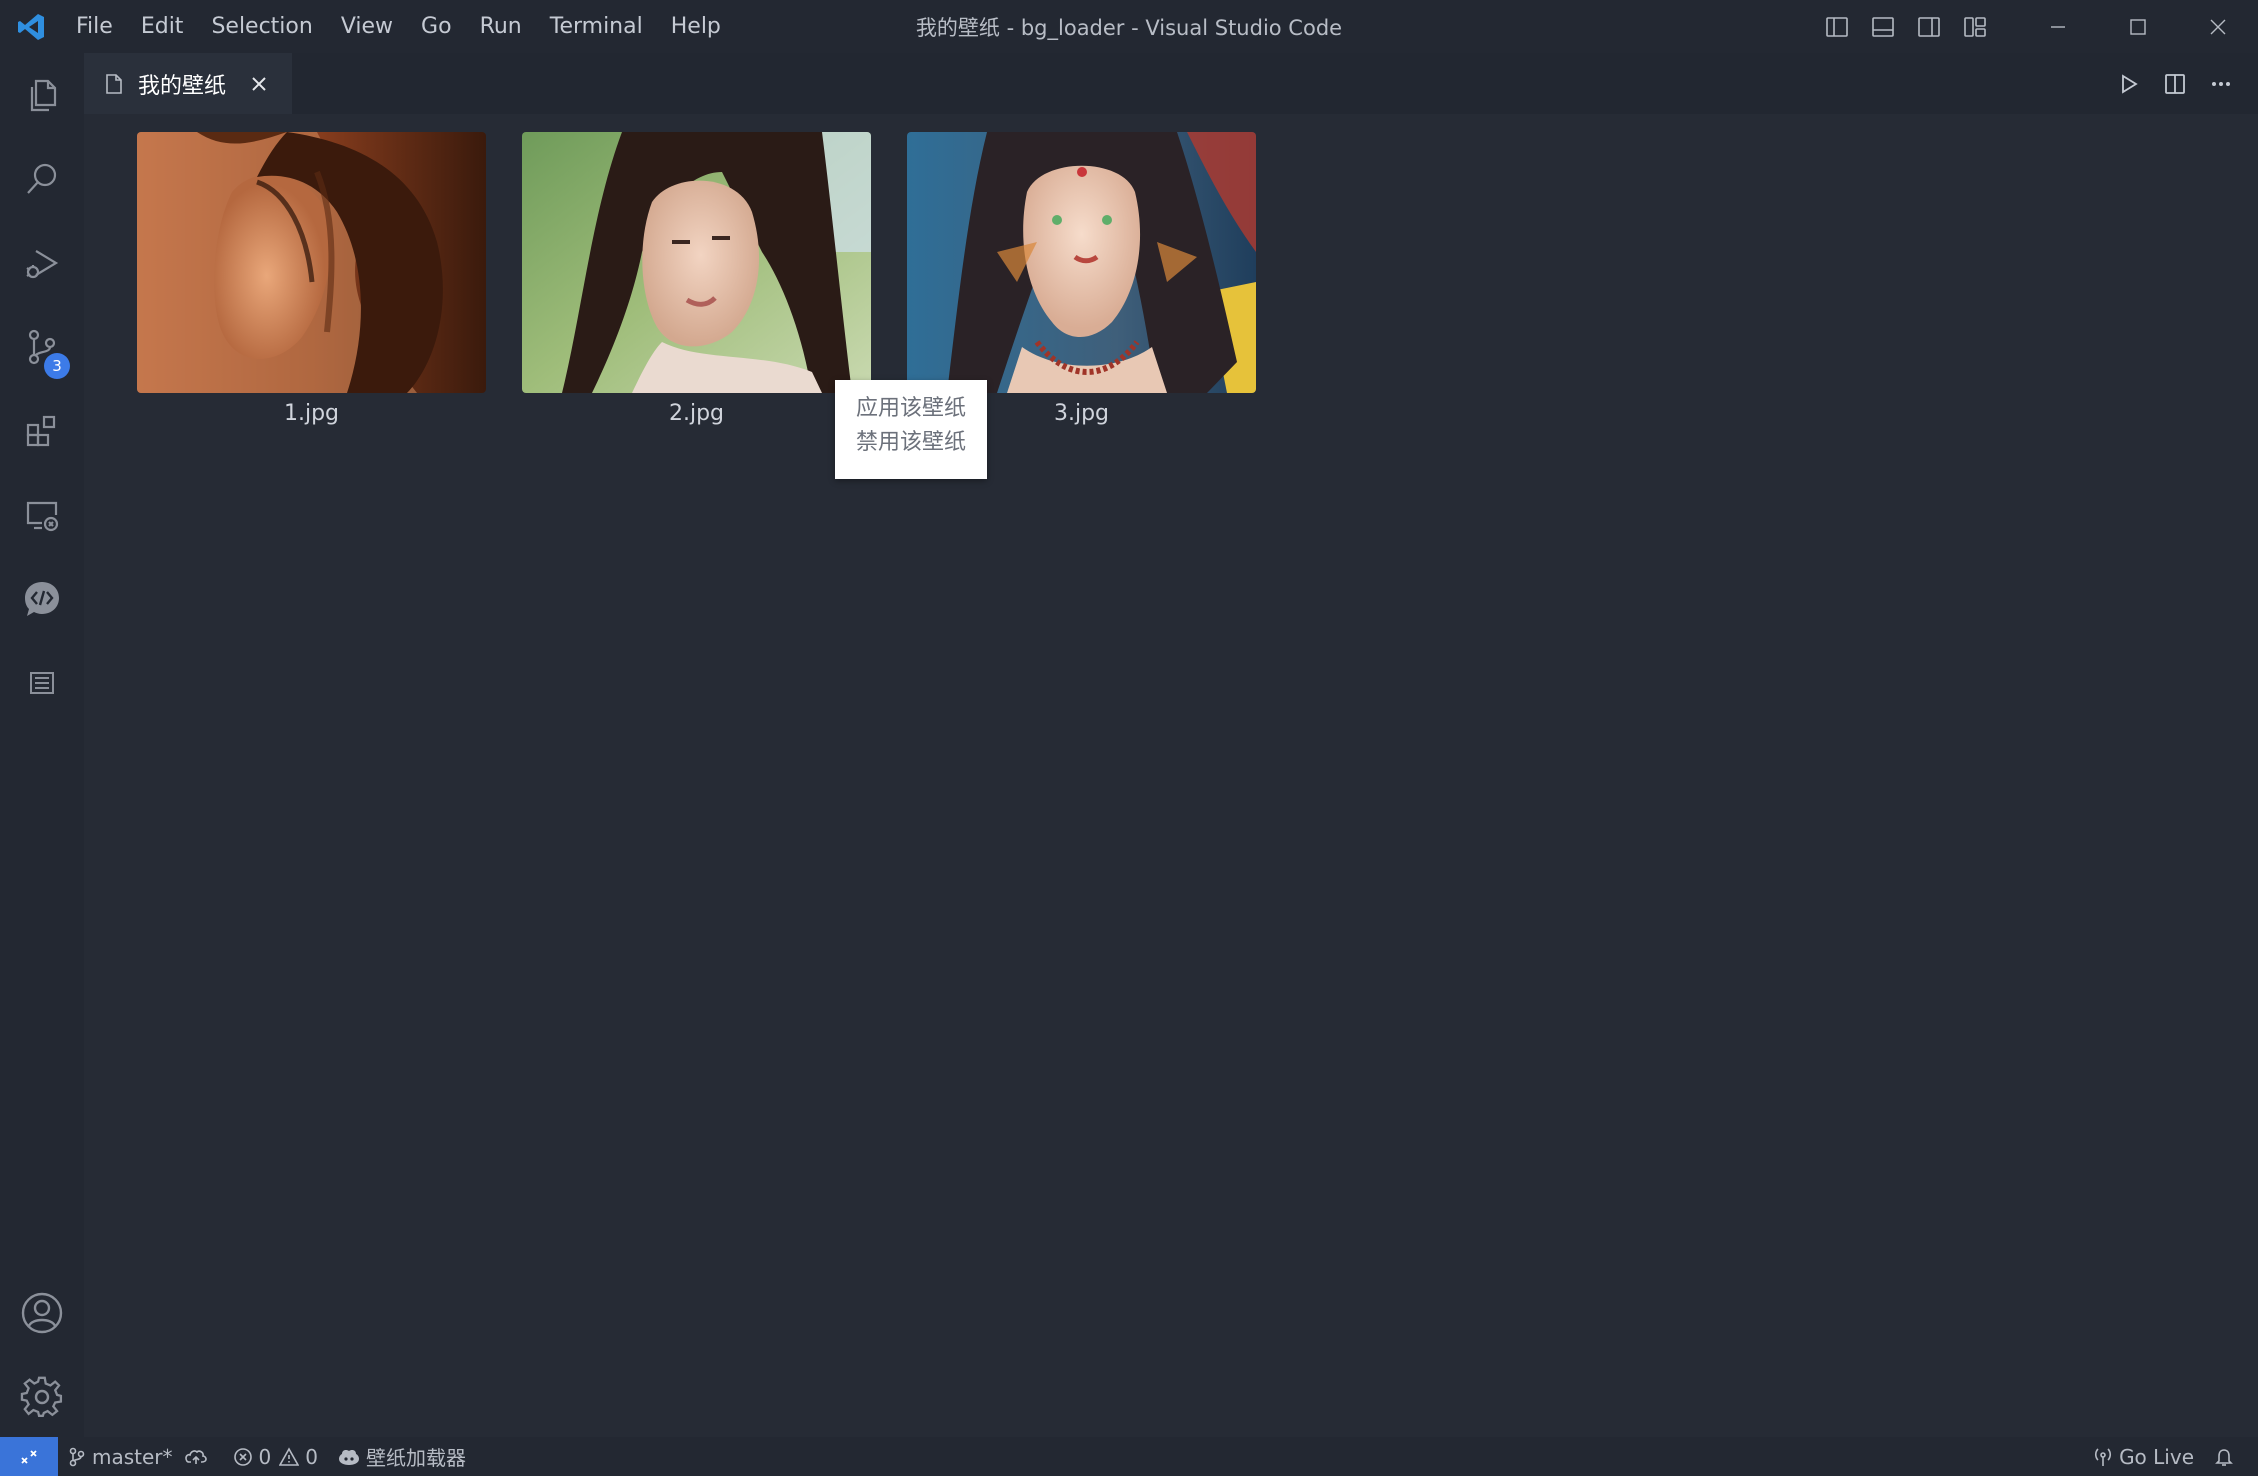 The width and height of the screenshot is (2258, 1476). What do you see at coordinates (57, 366) in the screenshot?
I see `source-control-badge: 3` at bounding box center [57, 366].